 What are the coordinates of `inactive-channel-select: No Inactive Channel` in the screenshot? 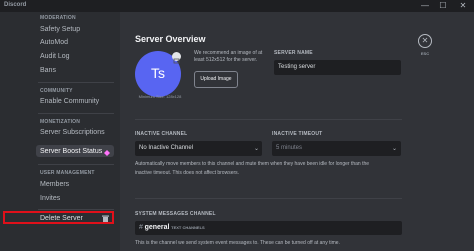 It's located at (198, 148).